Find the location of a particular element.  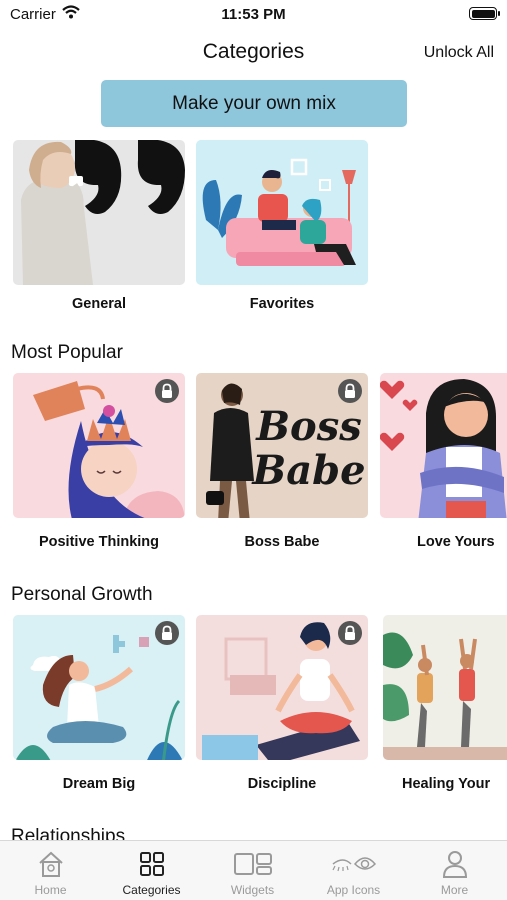

home-icon is located at coordinates (50, 864).